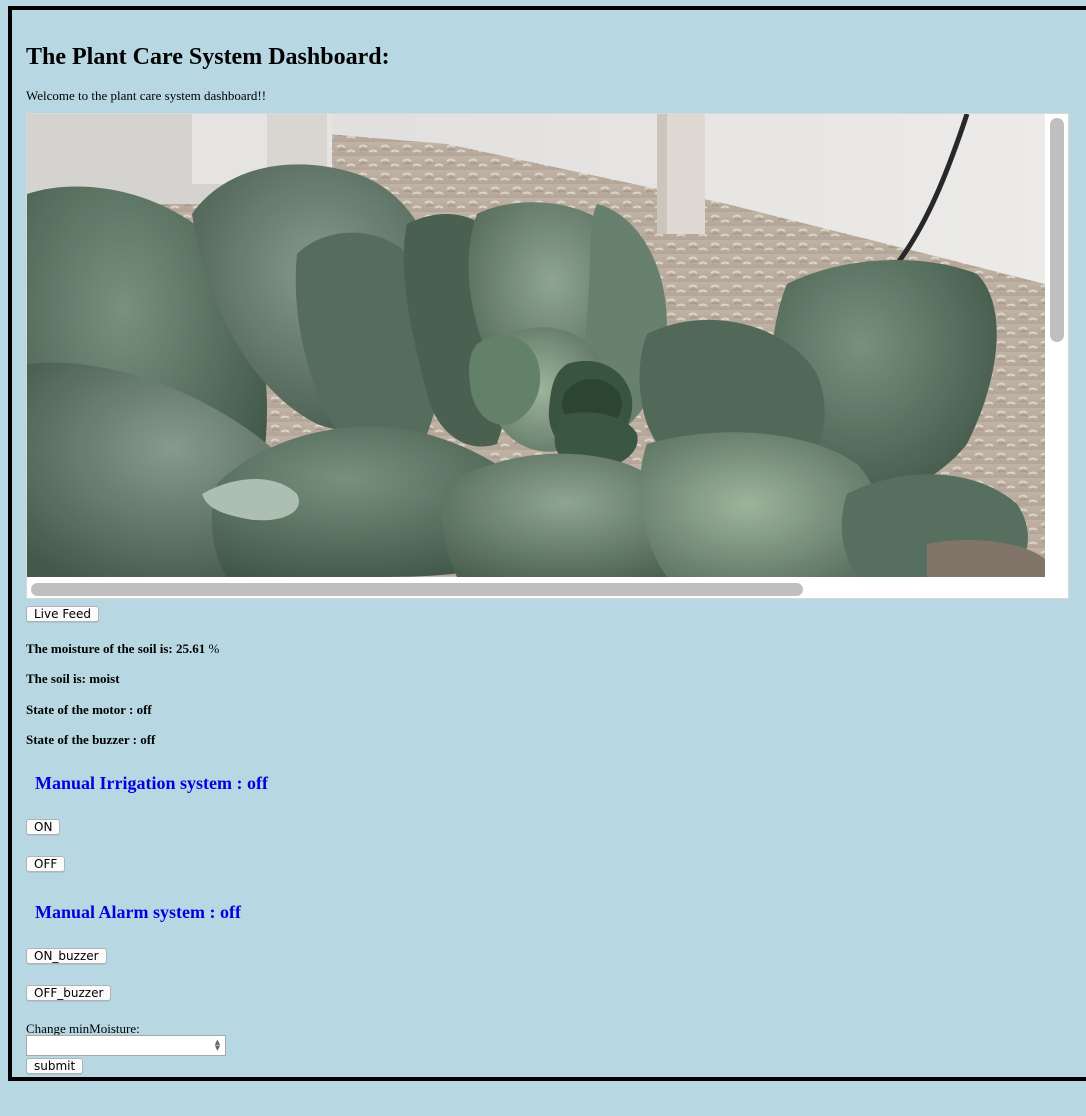  What do you see at coordinates (62, 614) in the screenshot?
I see `live-feed-button: Live Feed` at bounding box center [62, 614].